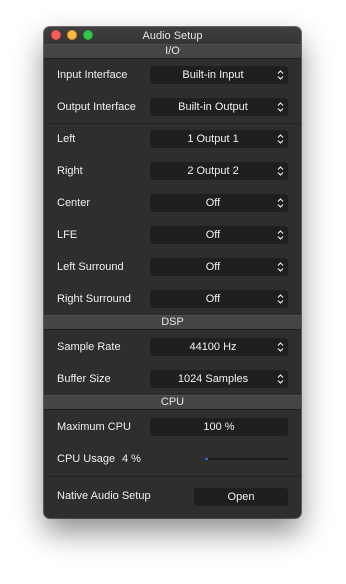 The height and width of the screenshot is (584, 346). I want to click on buffer-size-value: 1024 Samples, so click(213, 379).